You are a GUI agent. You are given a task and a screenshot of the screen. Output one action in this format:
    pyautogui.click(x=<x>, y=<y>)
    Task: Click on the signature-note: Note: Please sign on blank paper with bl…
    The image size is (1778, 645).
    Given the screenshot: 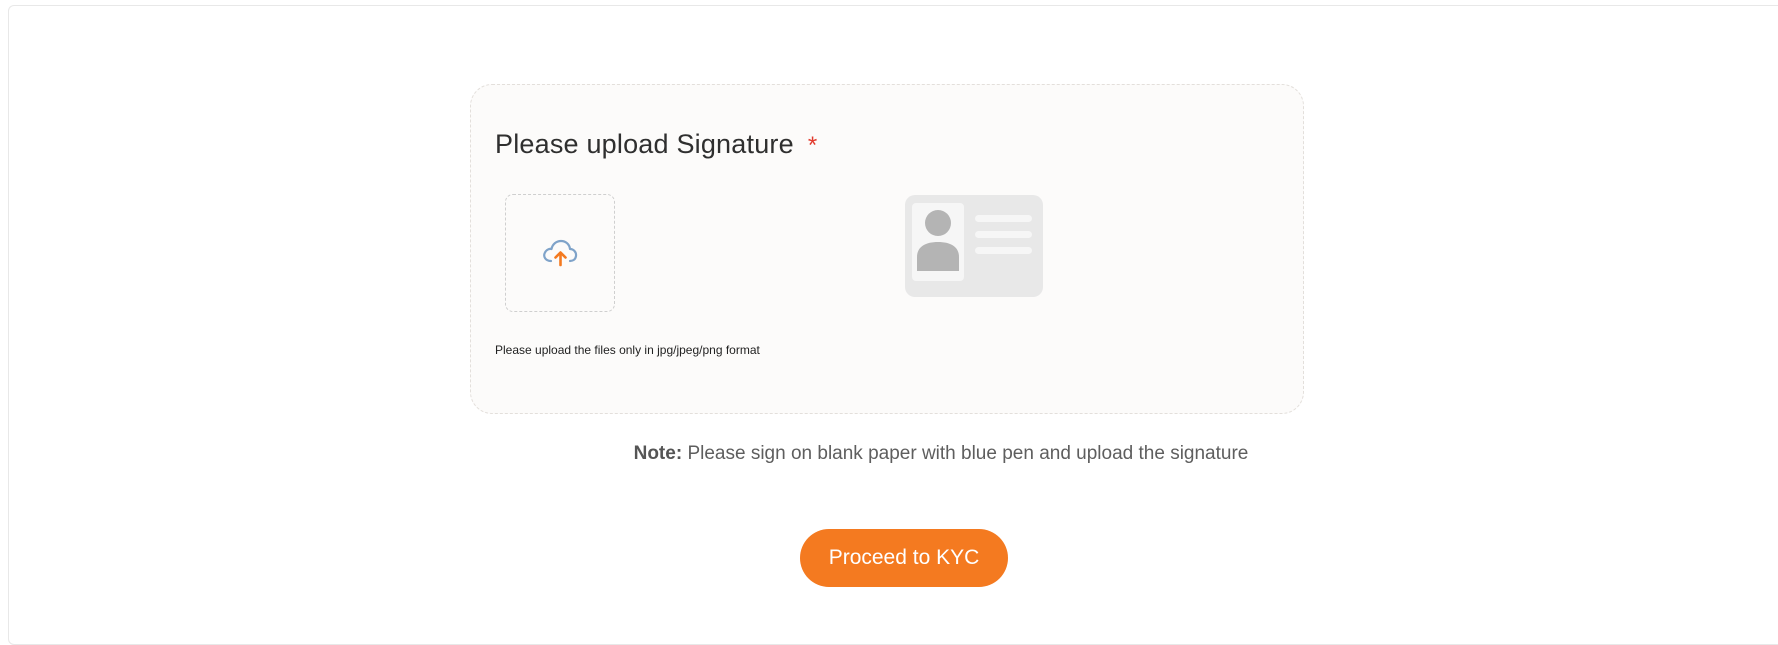 What is the action you would take?
    pyautogui.click(x=889, y=454)
    